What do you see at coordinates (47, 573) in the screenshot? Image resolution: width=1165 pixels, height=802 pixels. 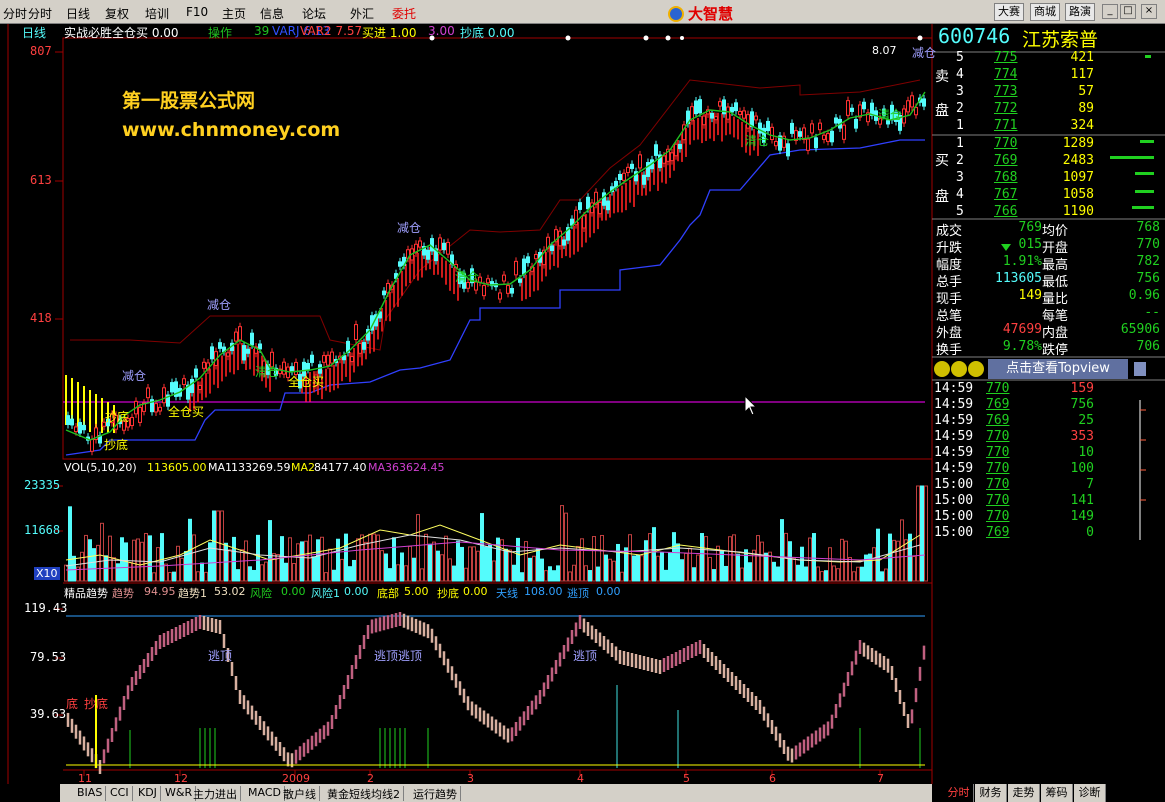 I see `vol-scale-badge: X10` at bounding box center [47, 573].